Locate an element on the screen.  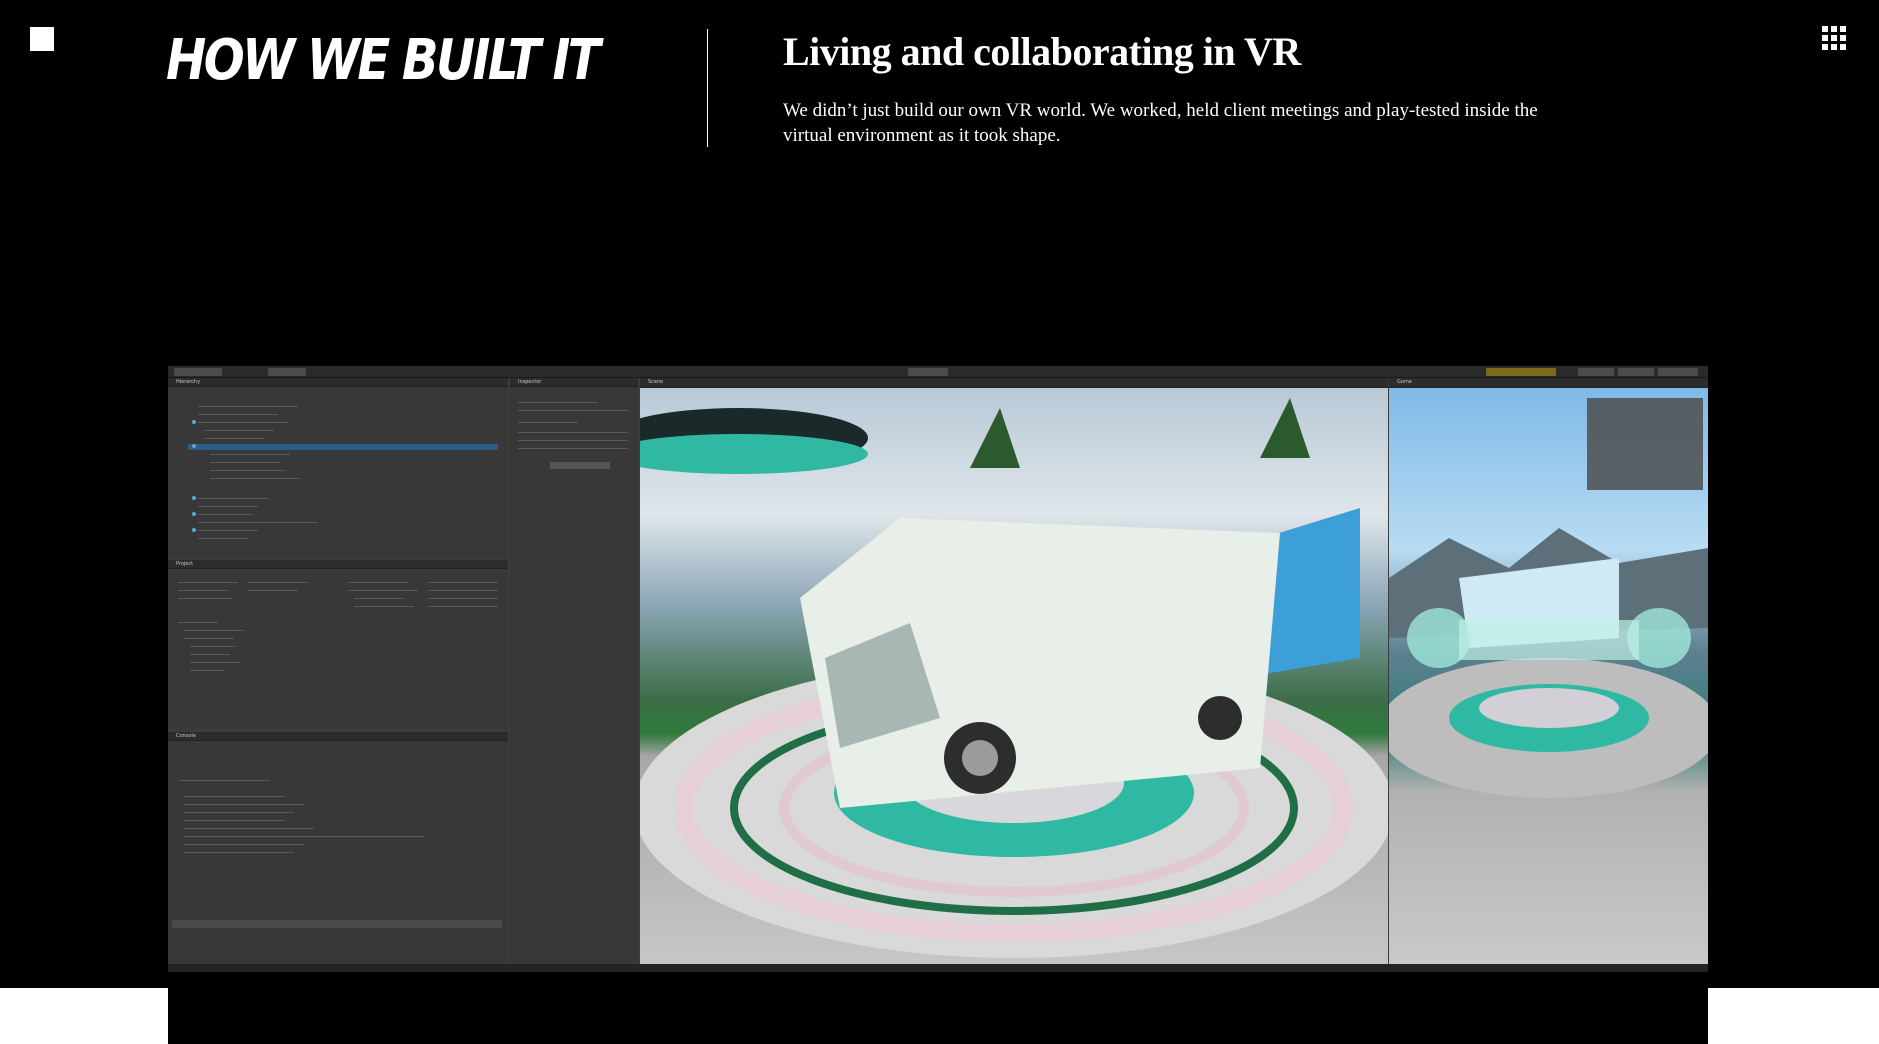
square-logo-icon is located at coordinates (42, 39).